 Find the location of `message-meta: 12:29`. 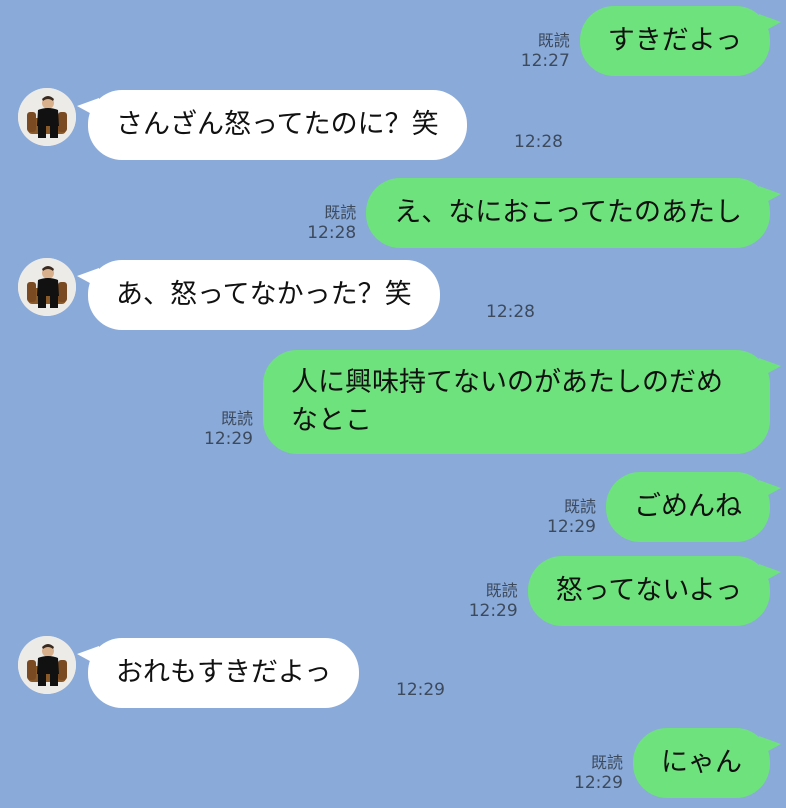

message-meta: 12:29 is located at coordinates (420, 690).